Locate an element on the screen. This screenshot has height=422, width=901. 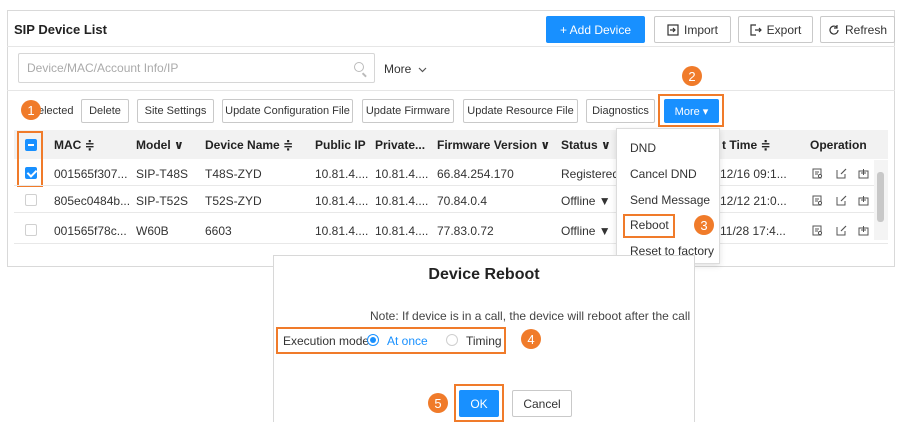
col-time: t Time ≑ is located at coordinates (746, 145).